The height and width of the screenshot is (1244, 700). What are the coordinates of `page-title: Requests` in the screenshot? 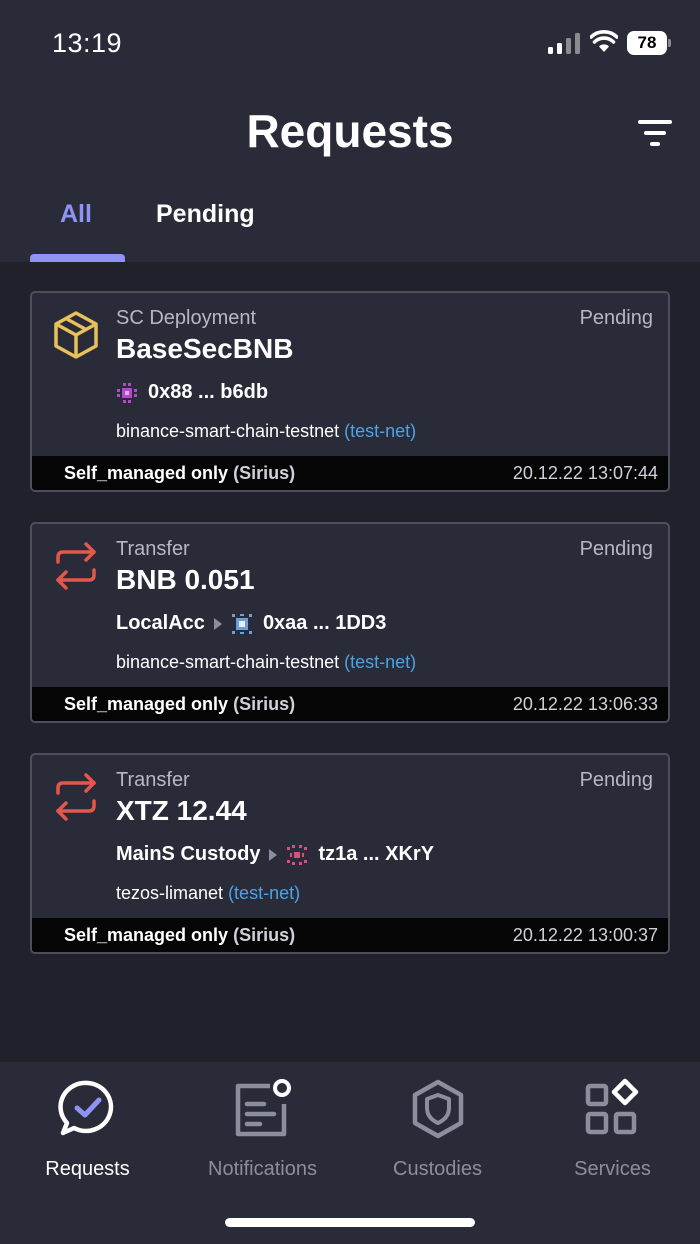 It's located at (350, 131).